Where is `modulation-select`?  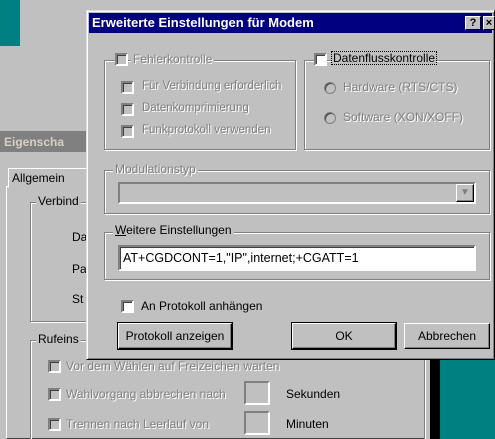 modulation-select is located at coordinates (297, 193).